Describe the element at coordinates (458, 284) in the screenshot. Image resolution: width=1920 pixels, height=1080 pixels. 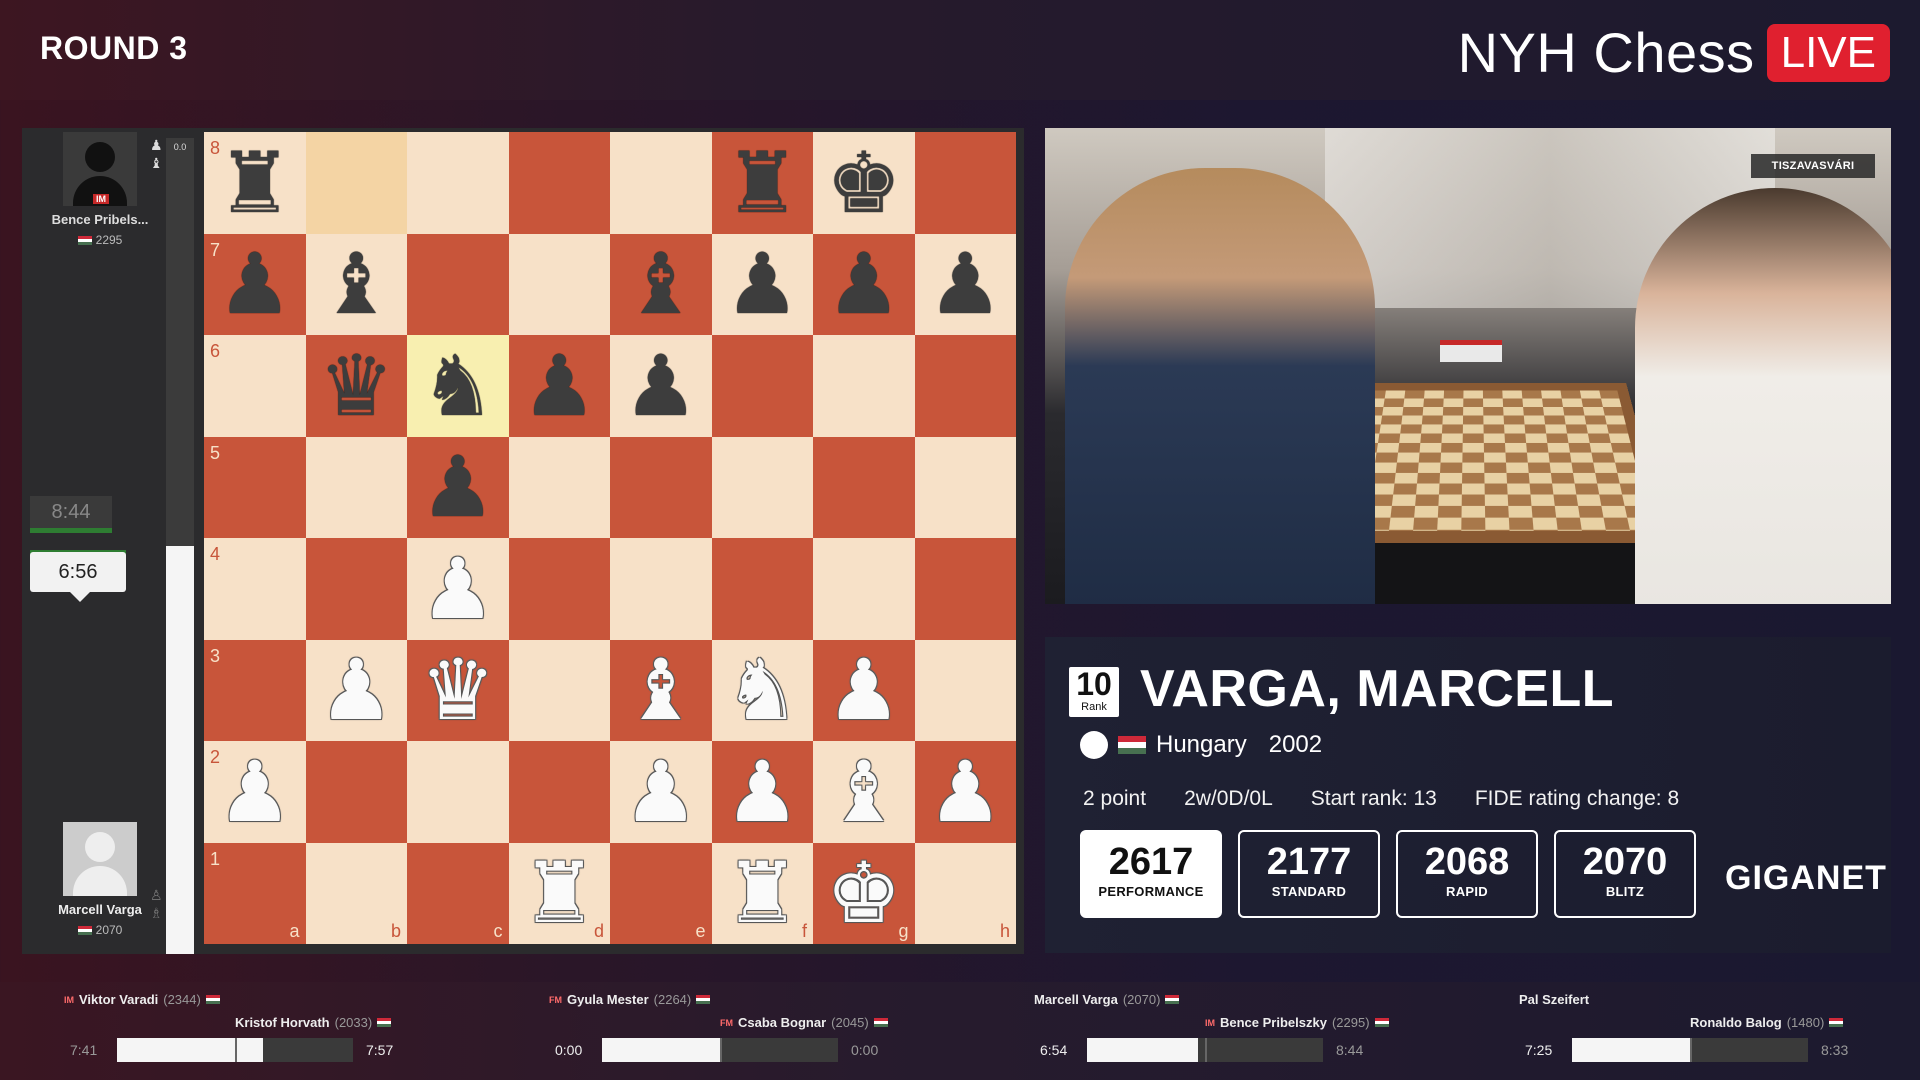
I see `square-c7` at that location.